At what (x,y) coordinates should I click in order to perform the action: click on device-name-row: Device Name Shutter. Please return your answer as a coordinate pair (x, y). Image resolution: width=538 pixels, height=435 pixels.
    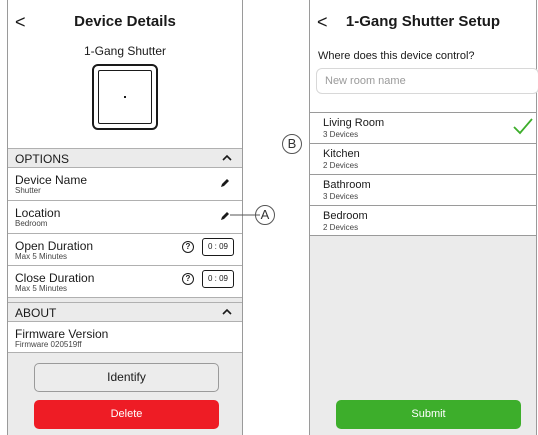
    Looking at the image, I should click on (125, 184).